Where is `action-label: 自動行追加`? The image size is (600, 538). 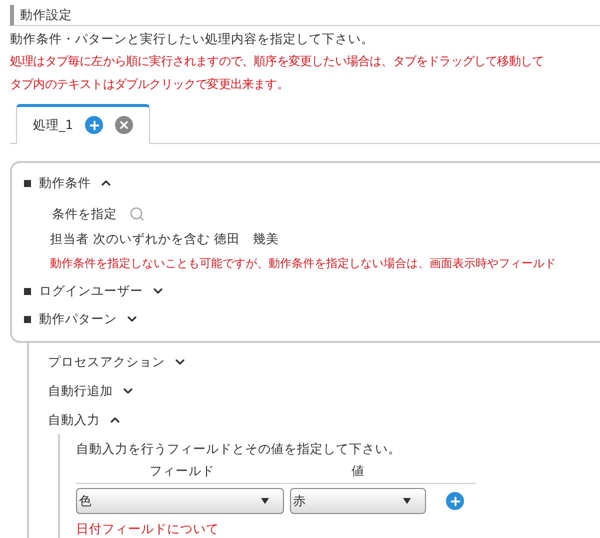 action-label: 自動行追加 is located at coordinates (80, 391).